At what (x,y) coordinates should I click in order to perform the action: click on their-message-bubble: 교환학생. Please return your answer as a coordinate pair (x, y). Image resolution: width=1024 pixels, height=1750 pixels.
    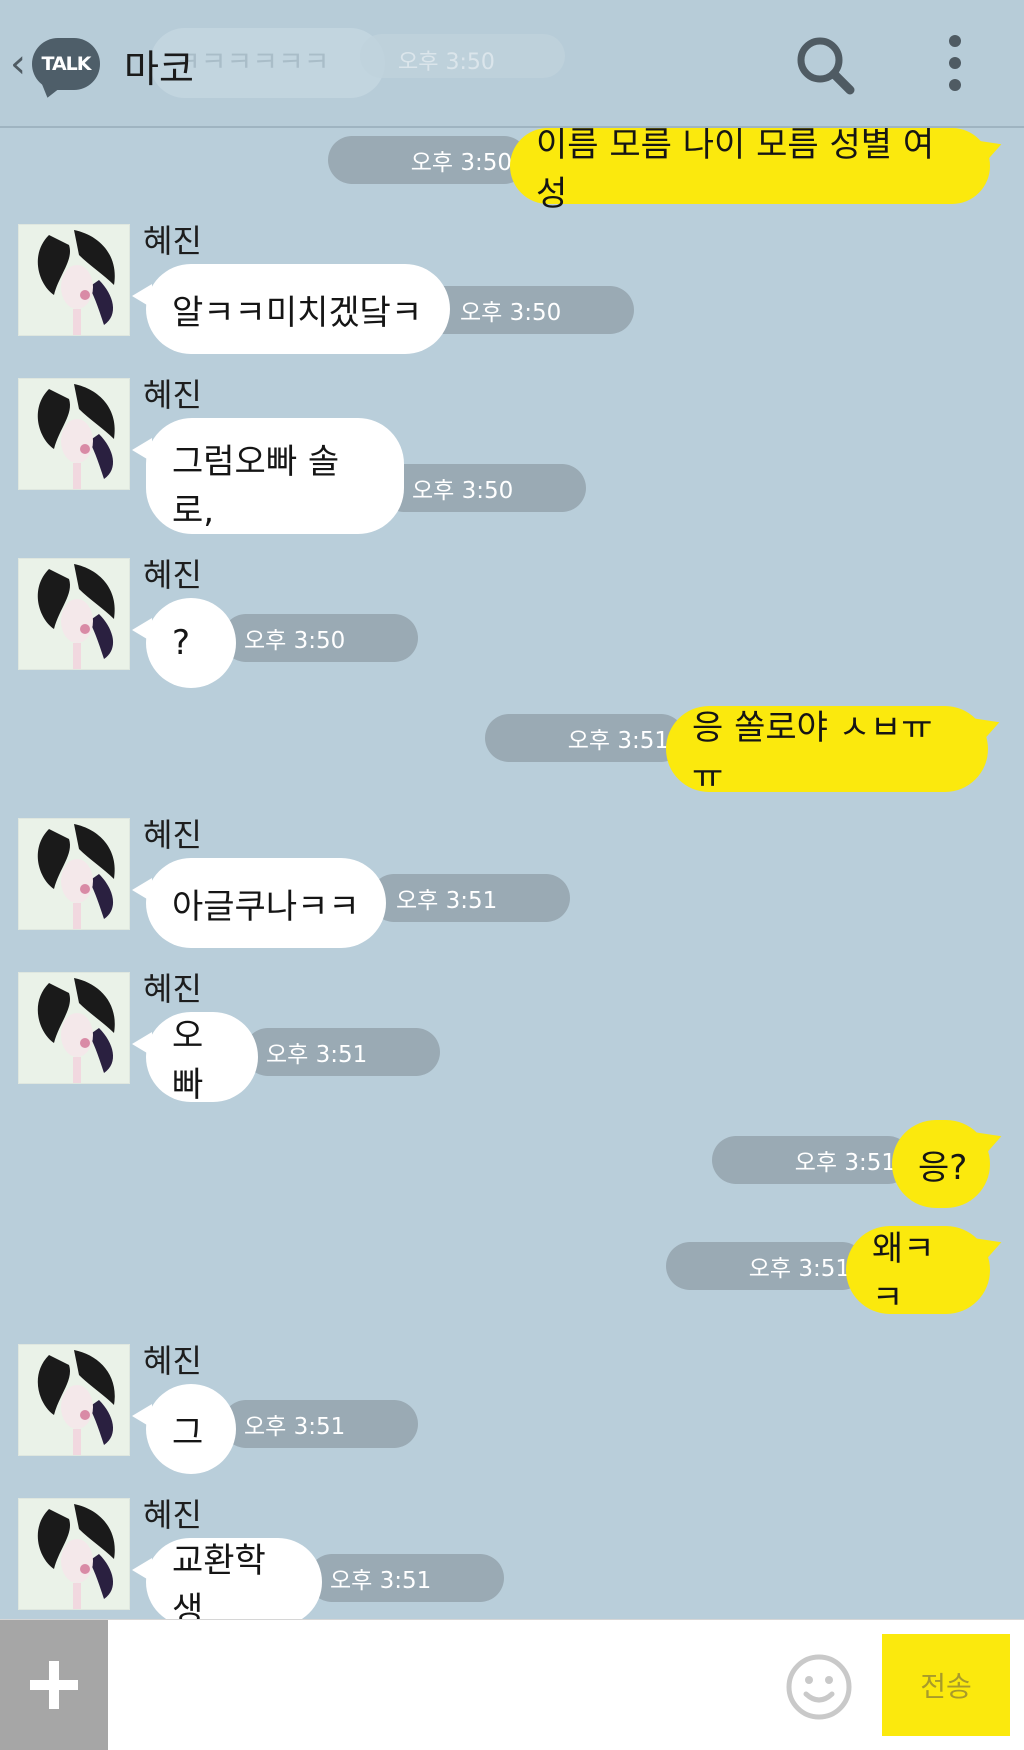
    Looking at the image, I should click on (227, 1578).